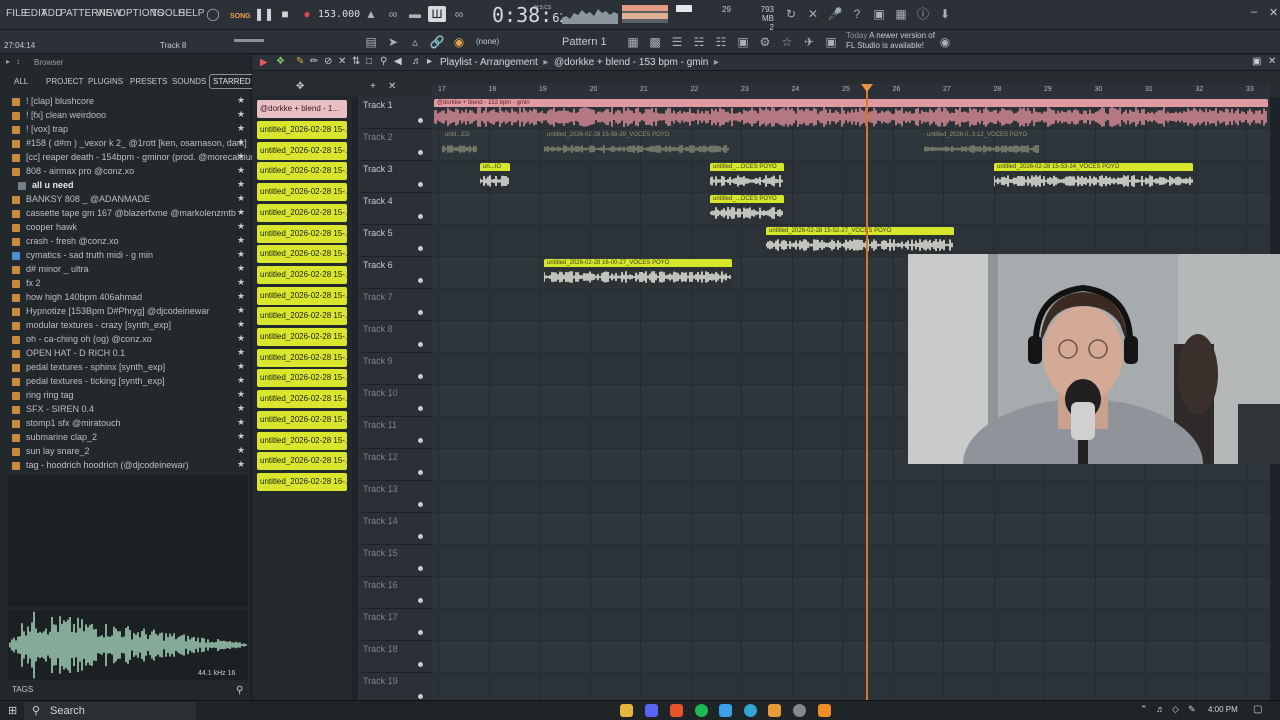 This screenshot has width=1280, height=720. I want to click on playlist-detach-icon: ▣, so click(1256, 61).